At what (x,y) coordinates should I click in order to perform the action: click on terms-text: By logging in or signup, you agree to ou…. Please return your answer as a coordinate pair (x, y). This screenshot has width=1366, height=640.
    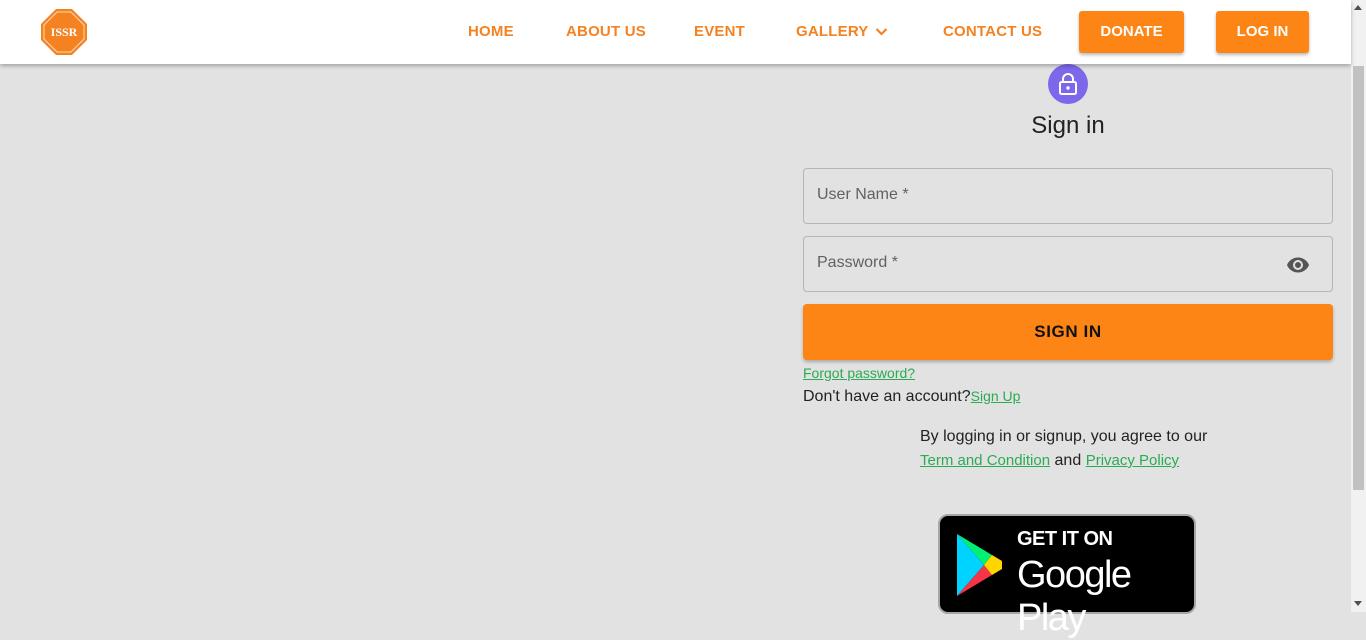
    Looking at the image, I should click on (1064, 436).